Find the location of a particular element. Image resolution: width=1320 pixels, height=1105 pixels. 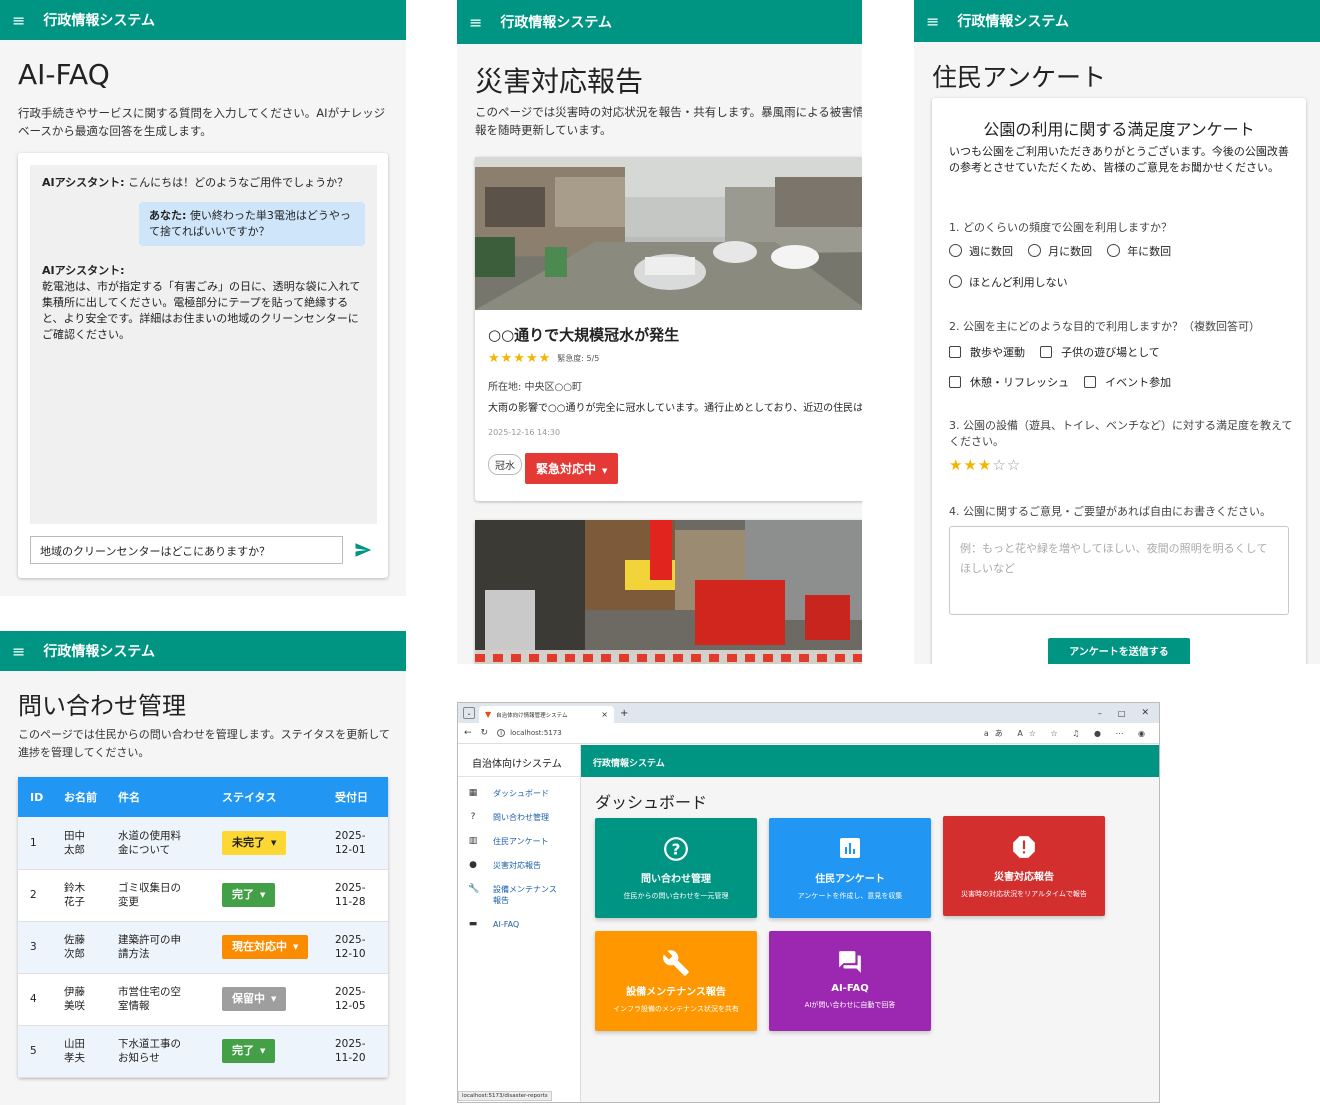

submit-button: アンケートを送信する is located at coordinates (1119, 651).